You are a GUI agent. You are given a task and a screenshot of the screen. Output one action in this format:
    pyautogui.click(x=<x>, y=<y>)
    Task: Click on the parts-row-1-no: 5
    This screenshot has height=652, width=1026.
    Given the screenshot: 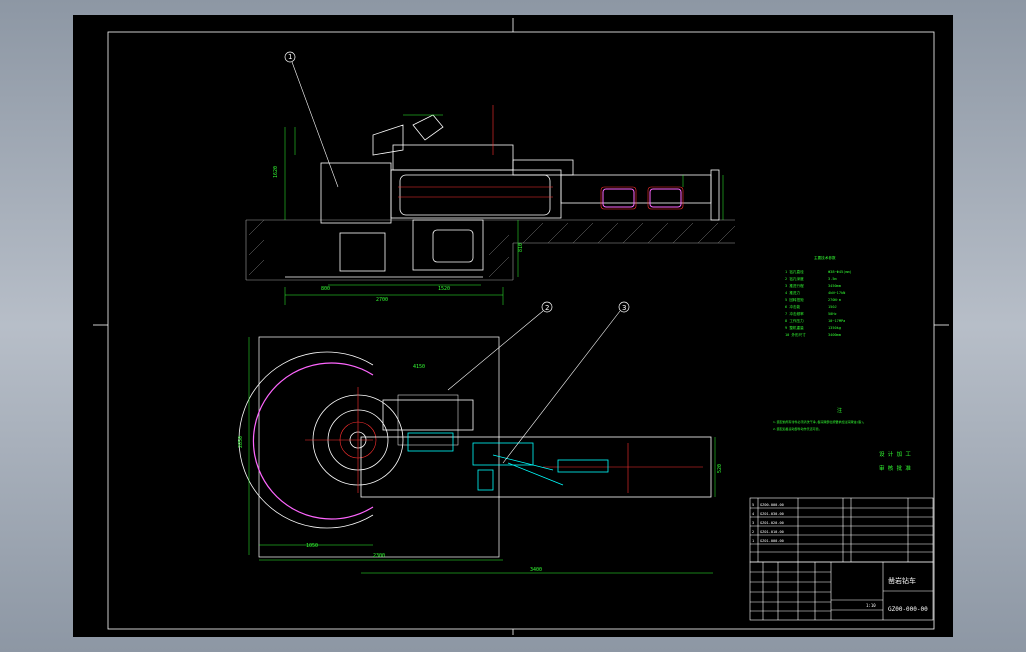 What is the action you would take?
    pyautogui.click(x=753, y=505)
    